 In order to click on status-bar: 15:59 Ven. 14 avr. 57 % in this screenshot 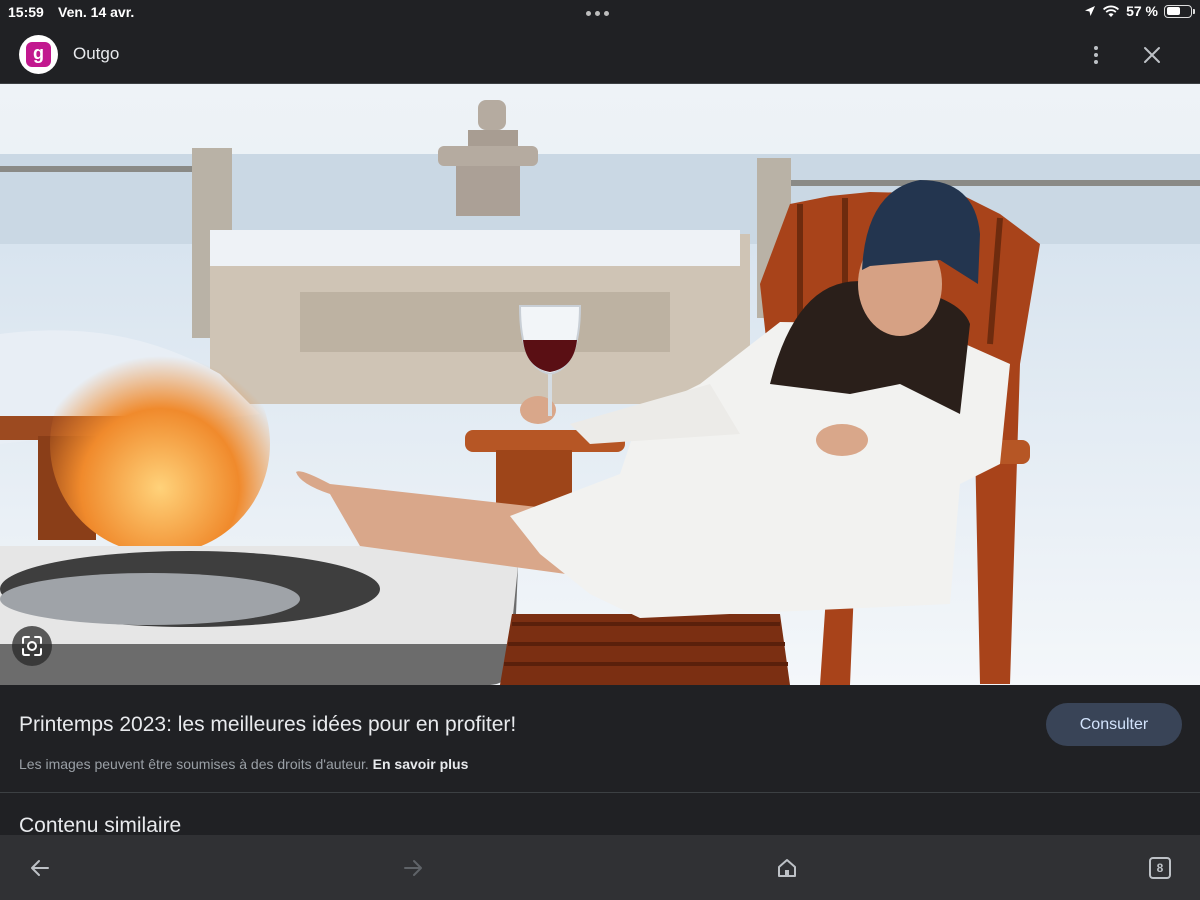, I will do `click(600, 12)`.